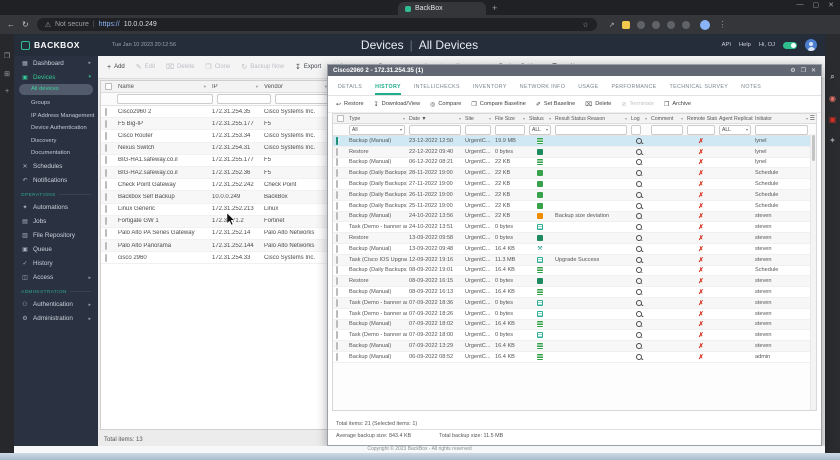 The height and width of the screenshot is (460, 840). Describe the element at coordinates (56, 103) in the screenshot. I see `sidebar-subitem-groups: Groups` at that location.